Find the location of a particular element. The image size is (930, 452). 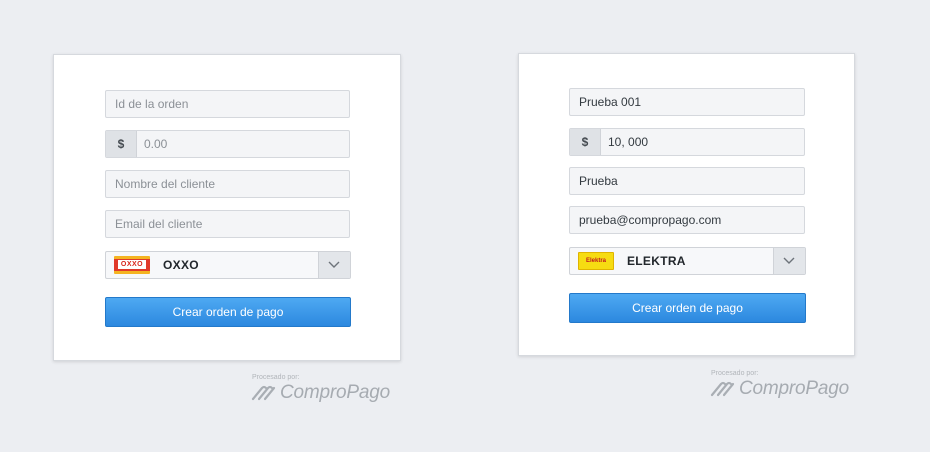

amount-input-group: $ 0.00 is located at coordinates (227, 144).